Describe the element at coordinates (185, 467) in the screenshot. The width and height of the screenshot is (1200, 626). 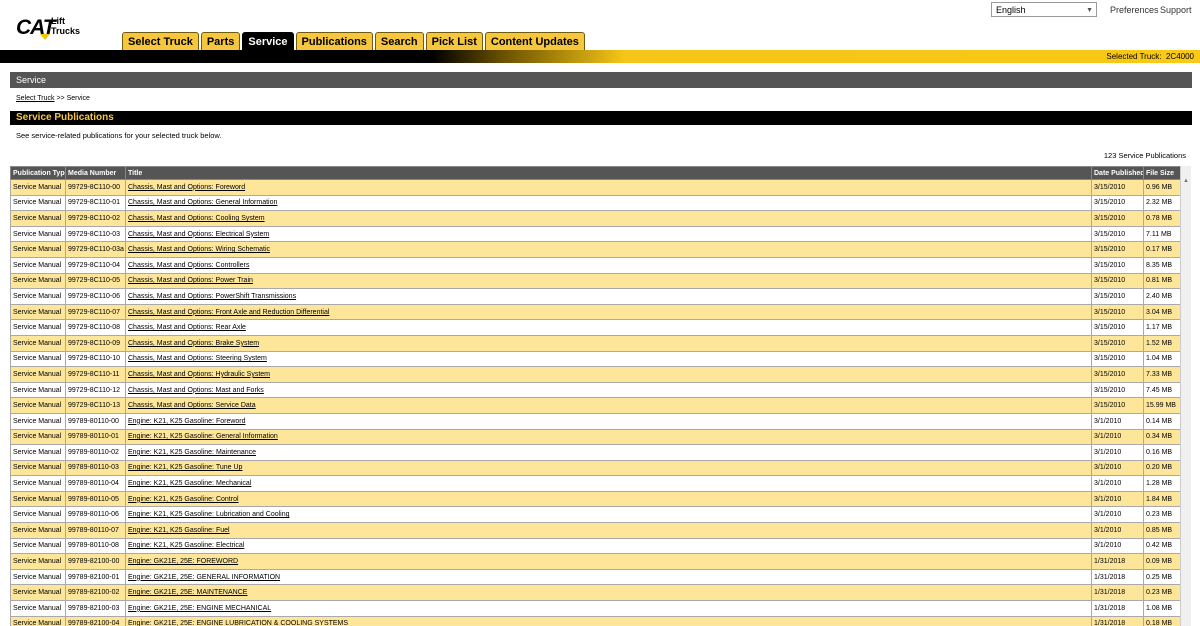
I see `publication-title-link: Engine: K21, K25 Gasoline: Tune Up` at that location.